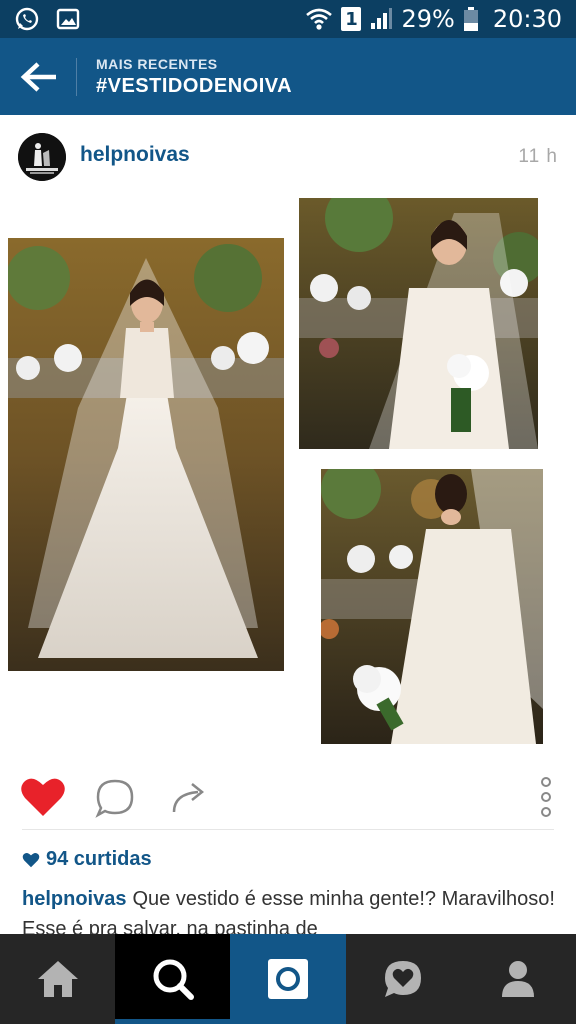 This screenshot has width=576, height=1024. I want to click on nav-activity, so click(403, 979).